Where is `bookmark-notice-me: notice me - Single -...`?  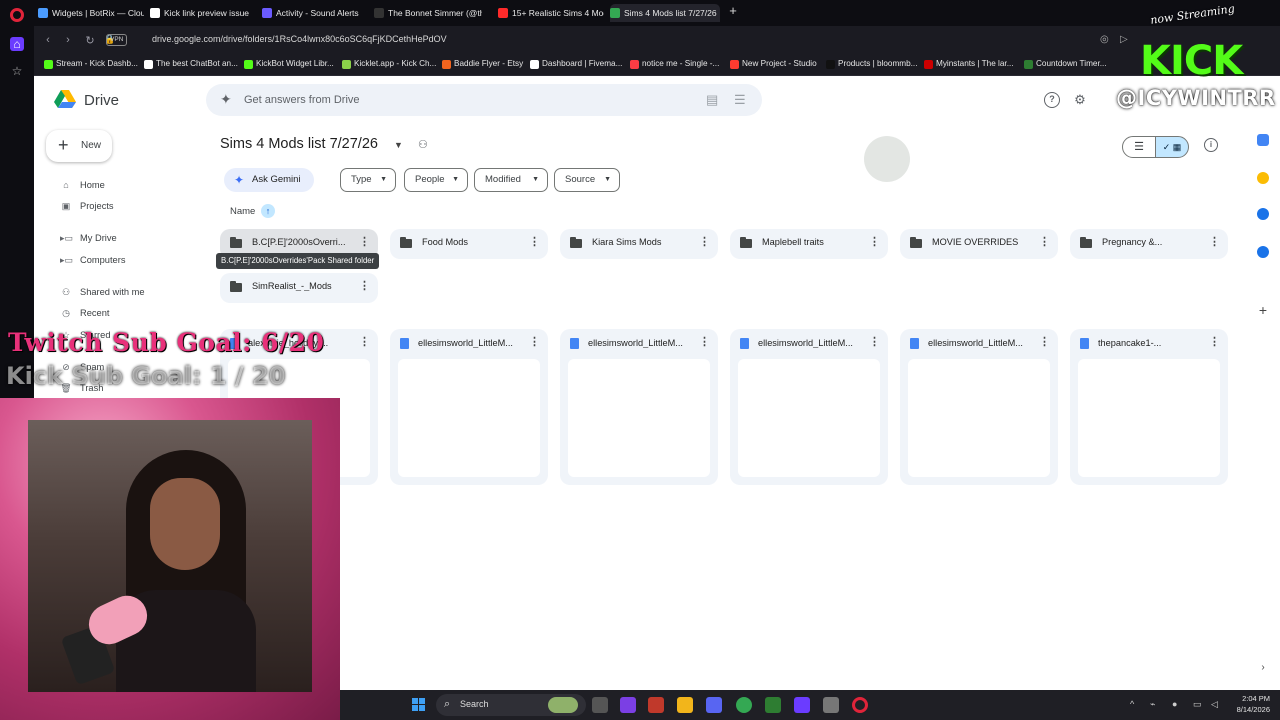 bookmark-notice-me: notice me - Single -... is located at coordinates (674, 64).